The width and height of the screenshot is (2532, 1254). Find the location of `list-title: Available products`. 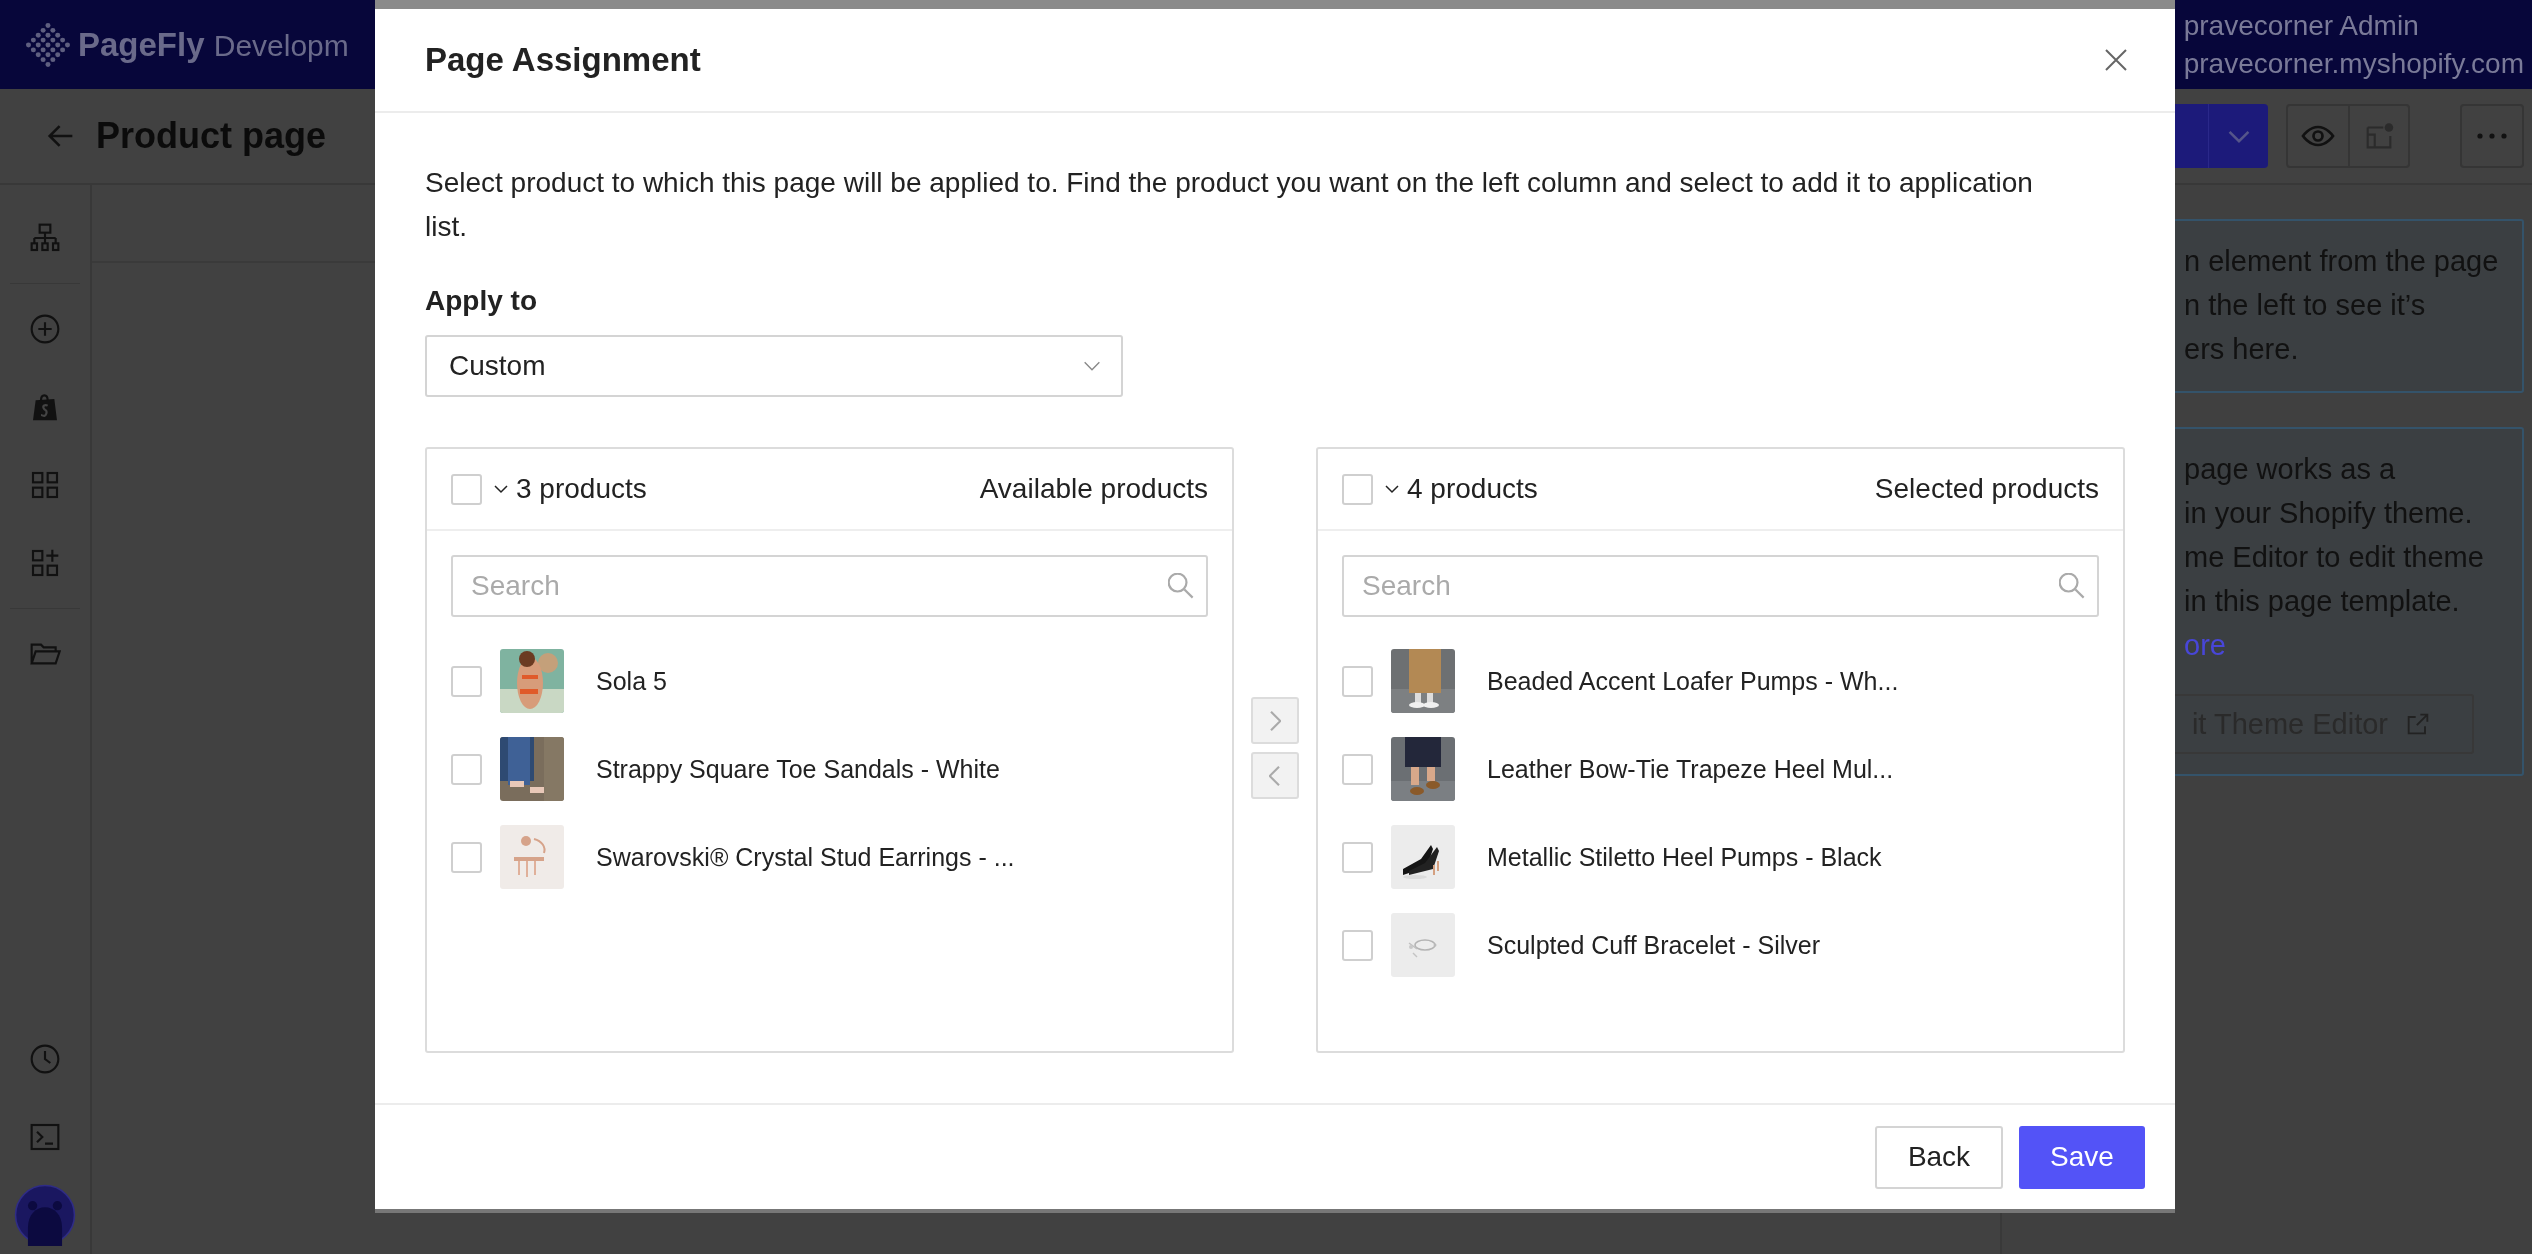

list-title: Available products is located at coordinates (1093, 489).